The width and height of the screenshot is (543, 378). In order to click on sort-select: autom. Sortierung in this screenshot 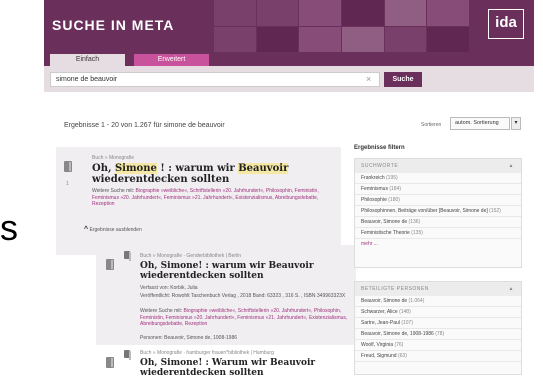, I will do `click(480, 123)`.